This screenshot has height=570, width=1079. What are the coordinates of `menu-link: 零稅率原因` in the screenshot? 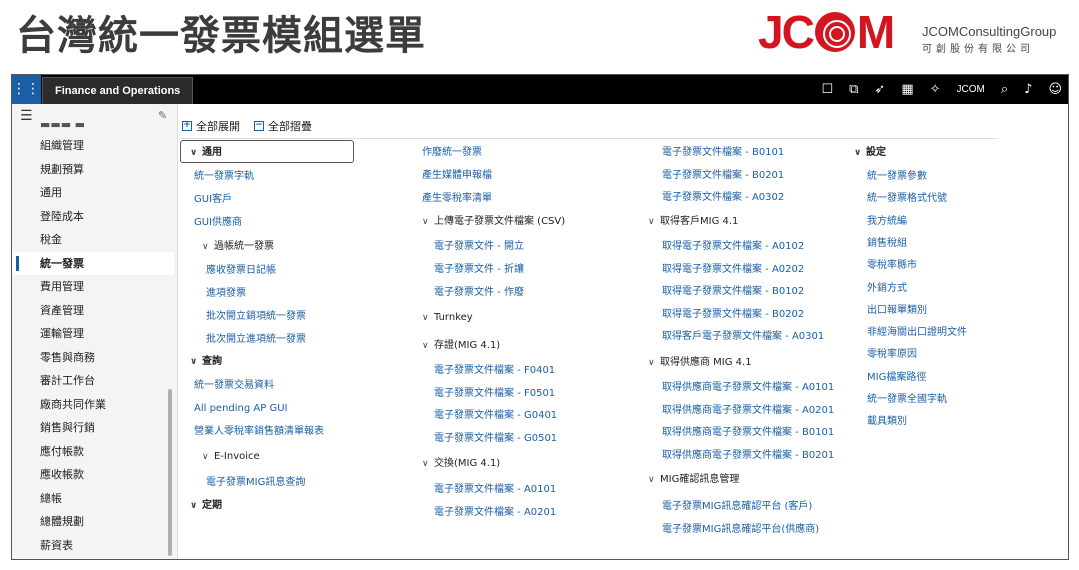 It's located at (892, 355).